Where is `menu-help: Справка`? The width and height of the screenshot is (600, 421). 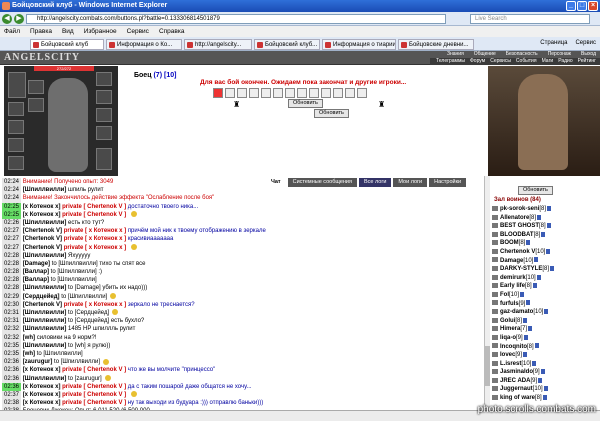
menu-help: Справка is located at coordinates (172, 31).